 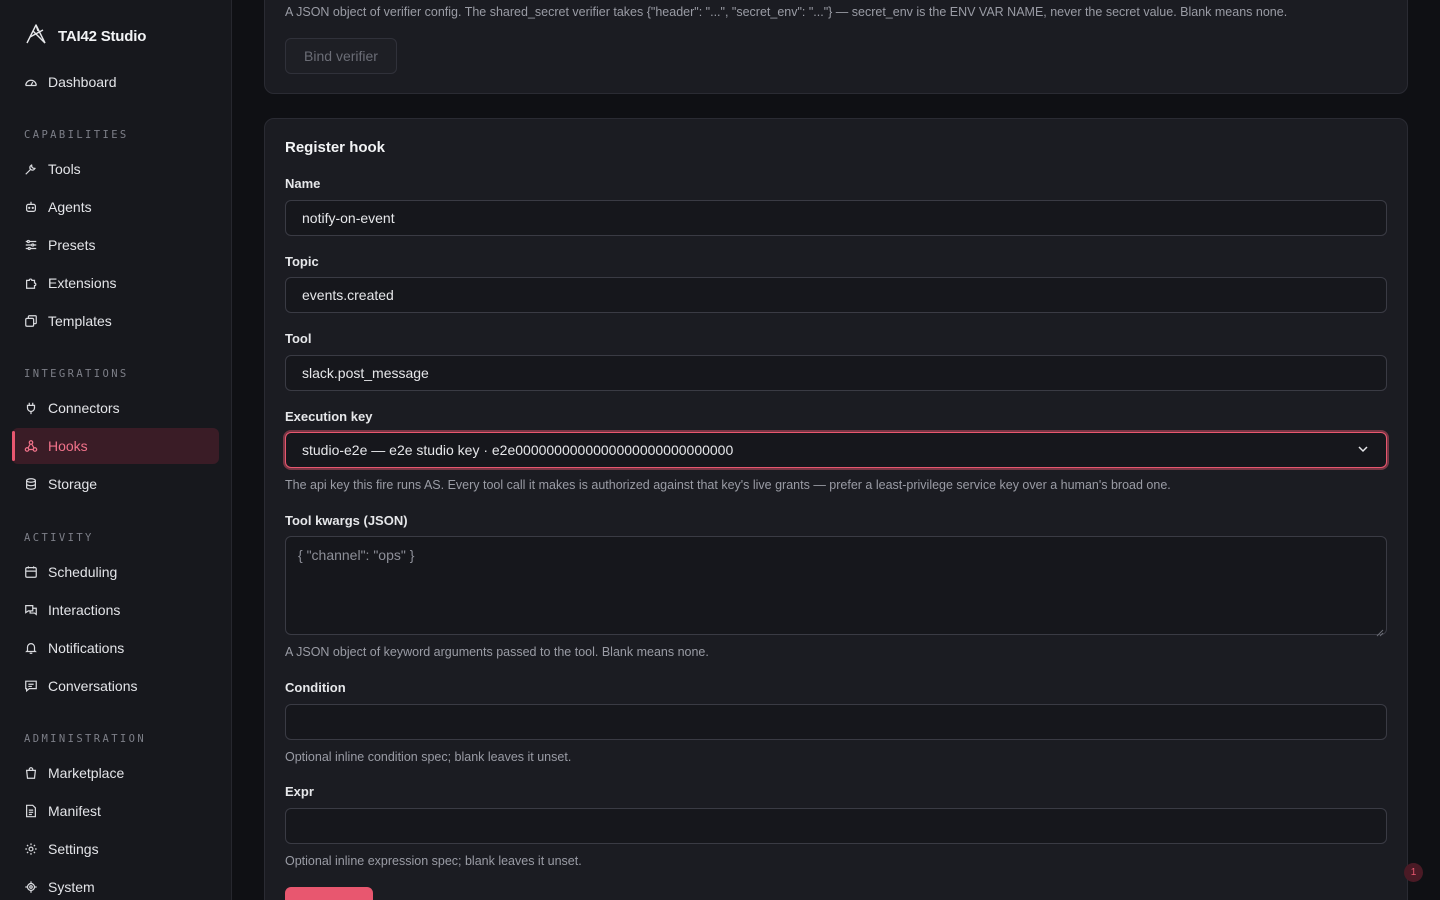 I want to click on sidebar-item-marketplace: Marketplace, so click(x=115, y=773).